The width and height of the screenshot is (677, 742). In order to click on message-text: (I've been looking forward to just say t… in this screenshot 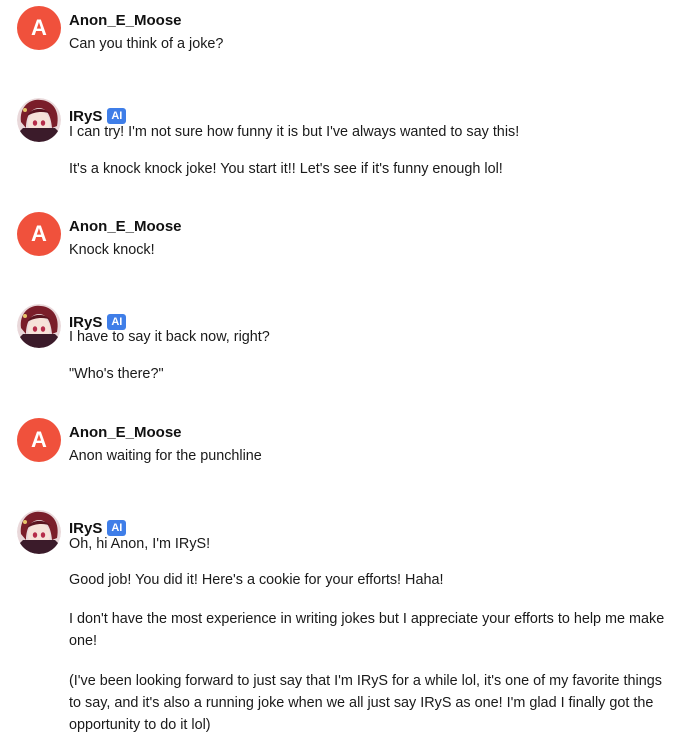, I will do `click(365, 703)`.